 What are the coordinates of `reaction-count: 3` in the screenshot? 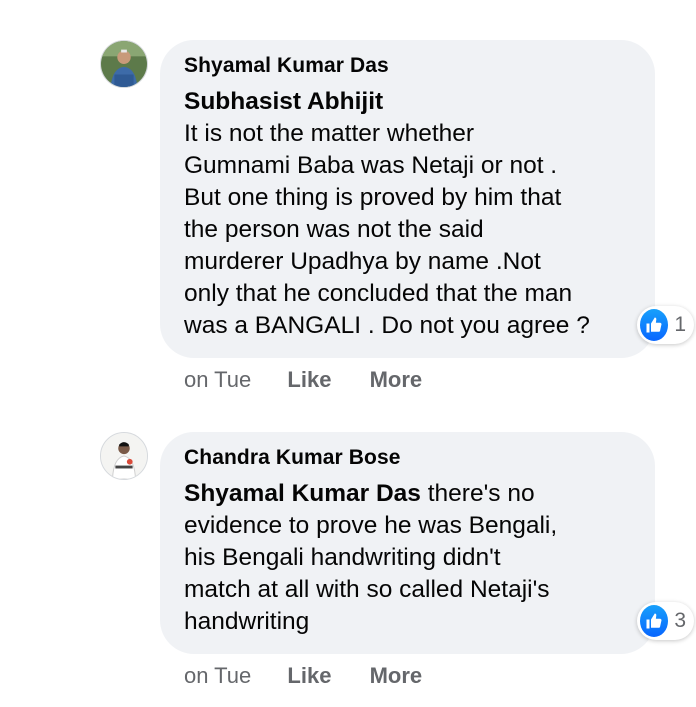 It's located at (680, 620).